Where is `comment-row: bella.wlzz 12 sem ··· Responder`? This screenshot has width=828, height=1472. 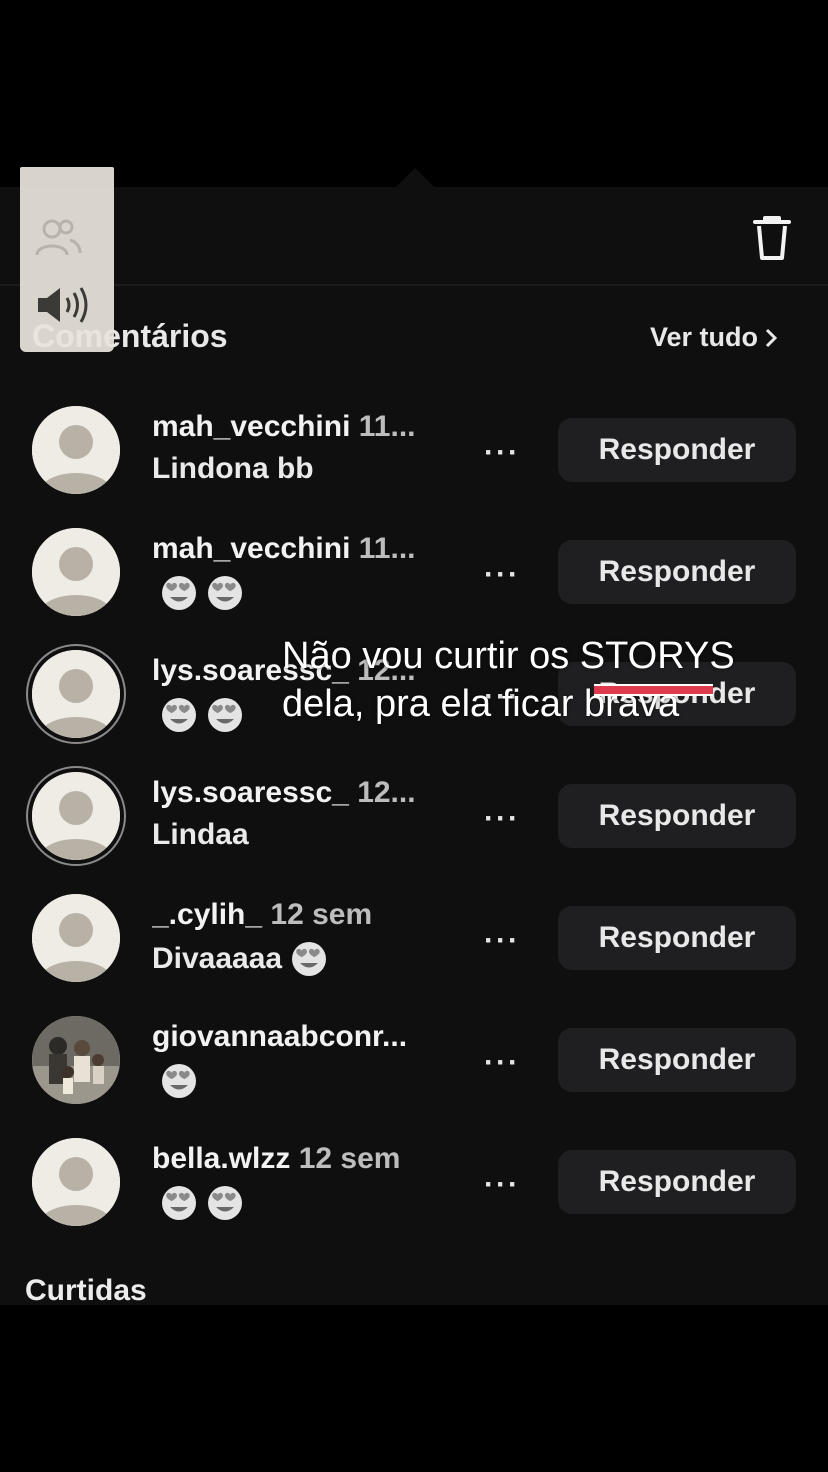
comment-row: bella.wlzz 12 sem ··· Responder is located at coordinates (414, 1188).